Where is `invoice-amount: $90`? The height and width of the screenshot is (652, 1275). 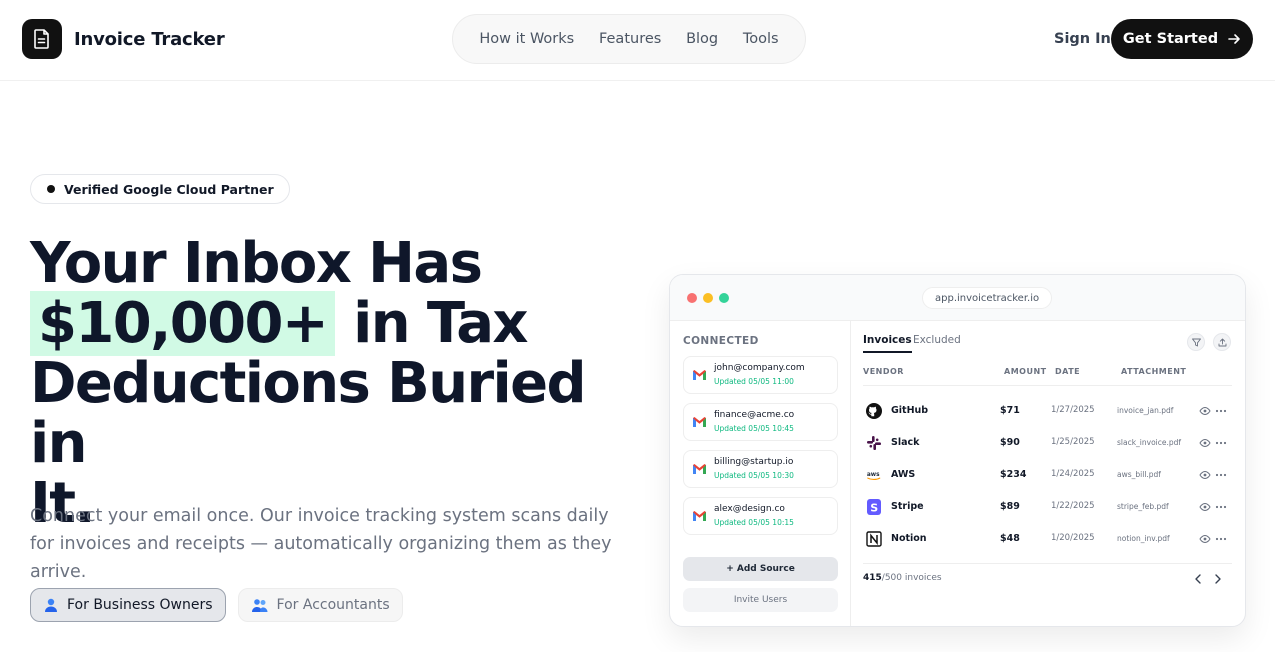
invoice-amount: $90 is located at coordinates (1010, 442).